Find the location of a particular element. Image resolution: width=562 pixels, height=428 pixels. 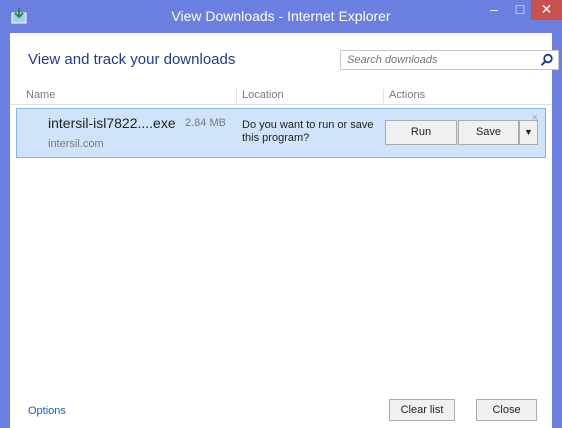

close-button: Close is located at coordinates (506, 410).